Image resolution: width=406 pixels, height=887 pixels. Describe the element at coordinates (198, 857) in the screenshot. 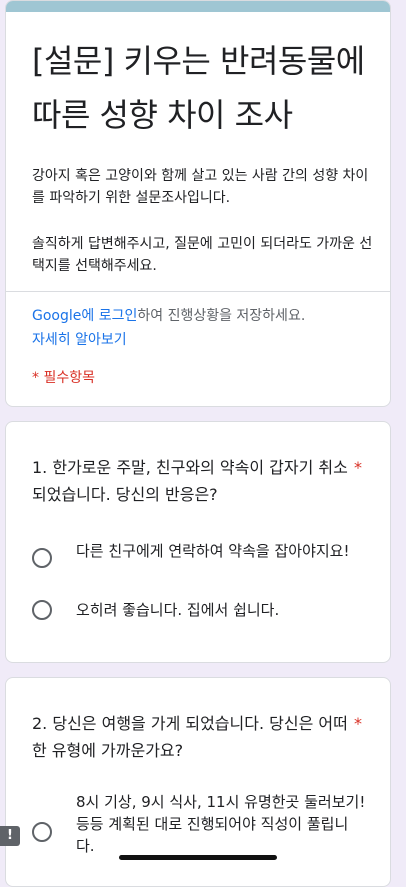

I see `home-indicator` at that location.